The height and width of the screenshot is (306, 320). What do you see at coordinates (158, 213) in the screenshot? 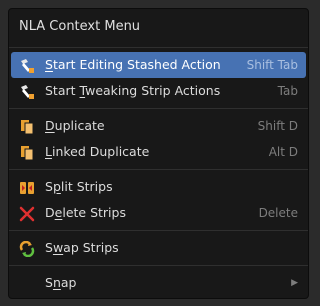
I see `delete-strips-item: Delete Strips Delete` at bounding box center [158, 213].